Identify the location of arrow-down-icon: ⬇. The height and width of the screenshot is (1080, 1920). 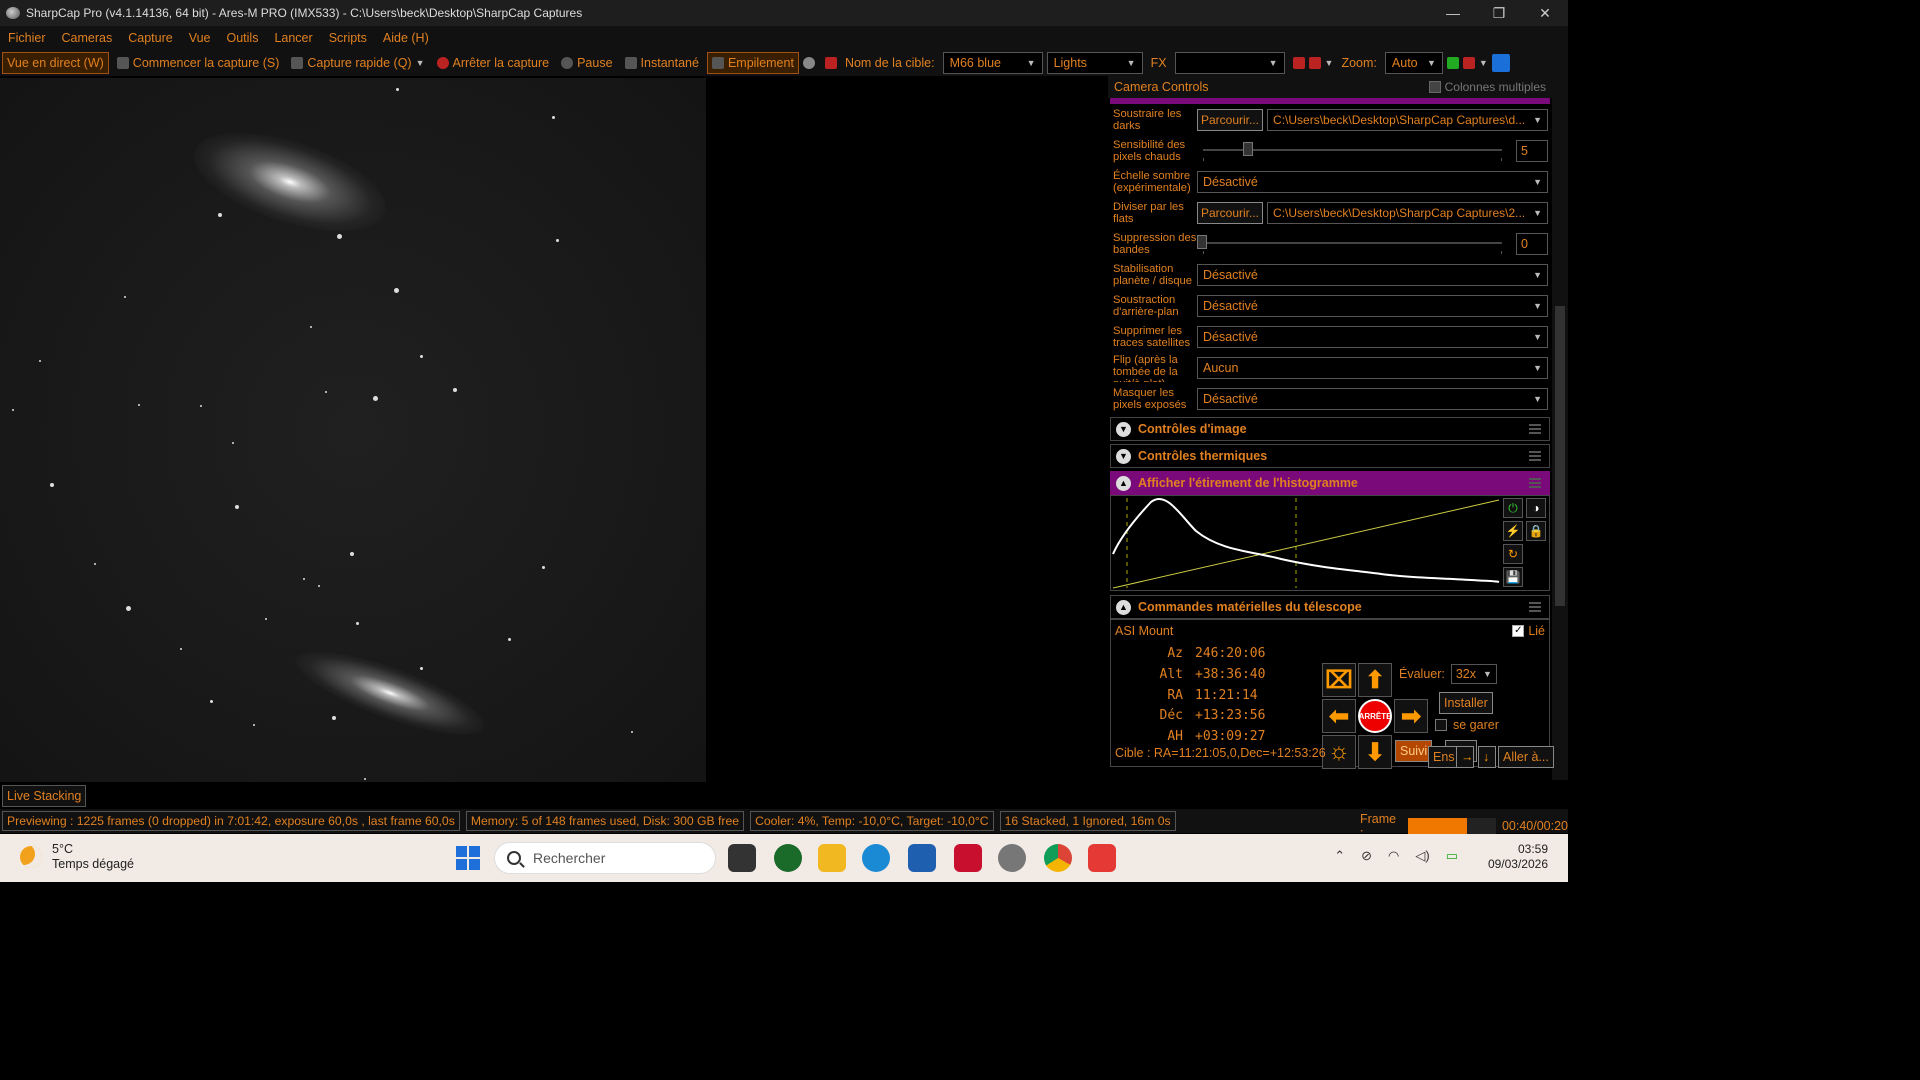
(1375, 752).